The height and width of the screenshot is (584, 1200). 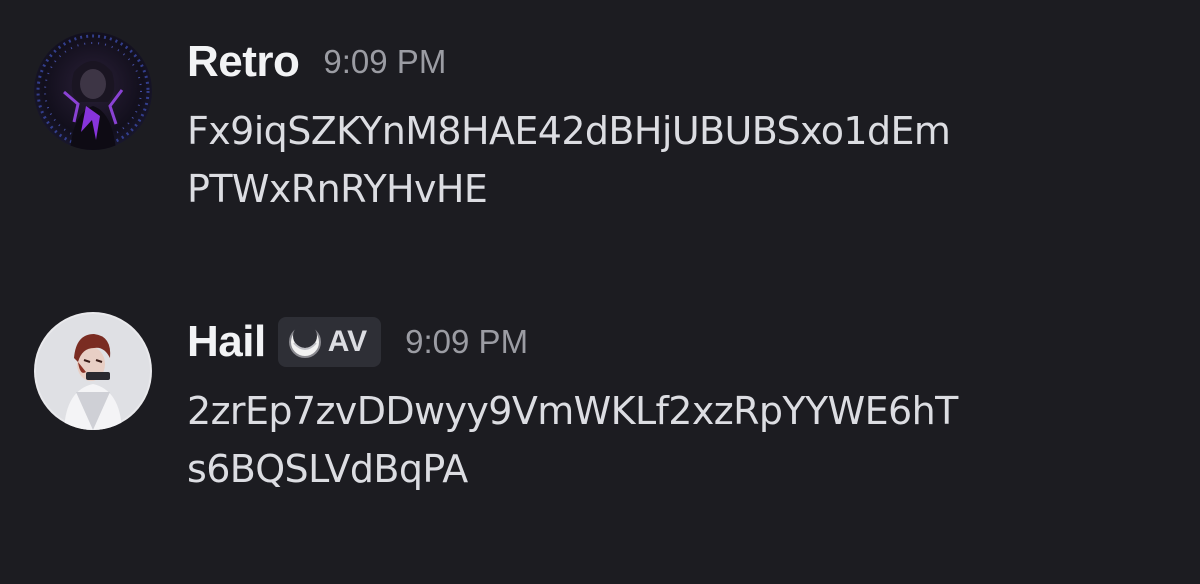 I want to click on dark-anime-avatar-purple, so click(x=93, y=91).